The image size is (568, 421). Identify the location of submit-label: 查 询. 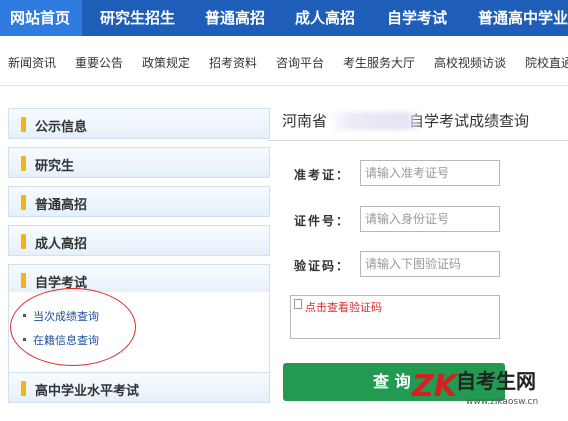
(392, 381).